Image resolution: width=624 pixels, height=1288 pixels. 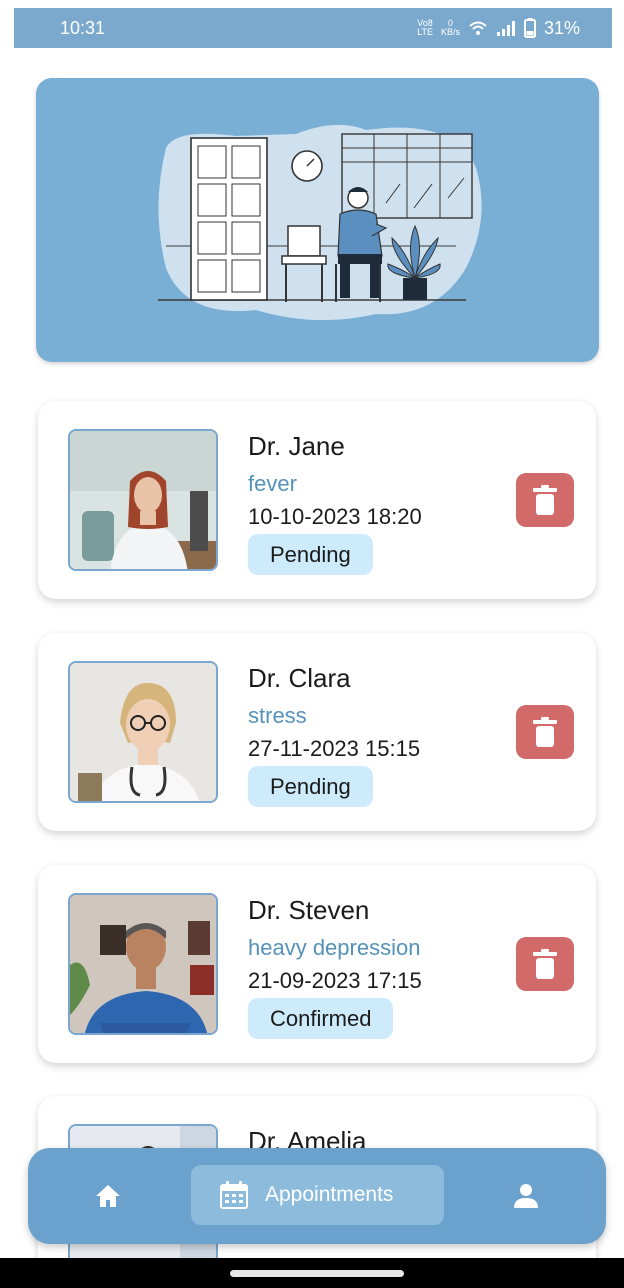 I want to click on home-icon, so click(x=108, y=1196).